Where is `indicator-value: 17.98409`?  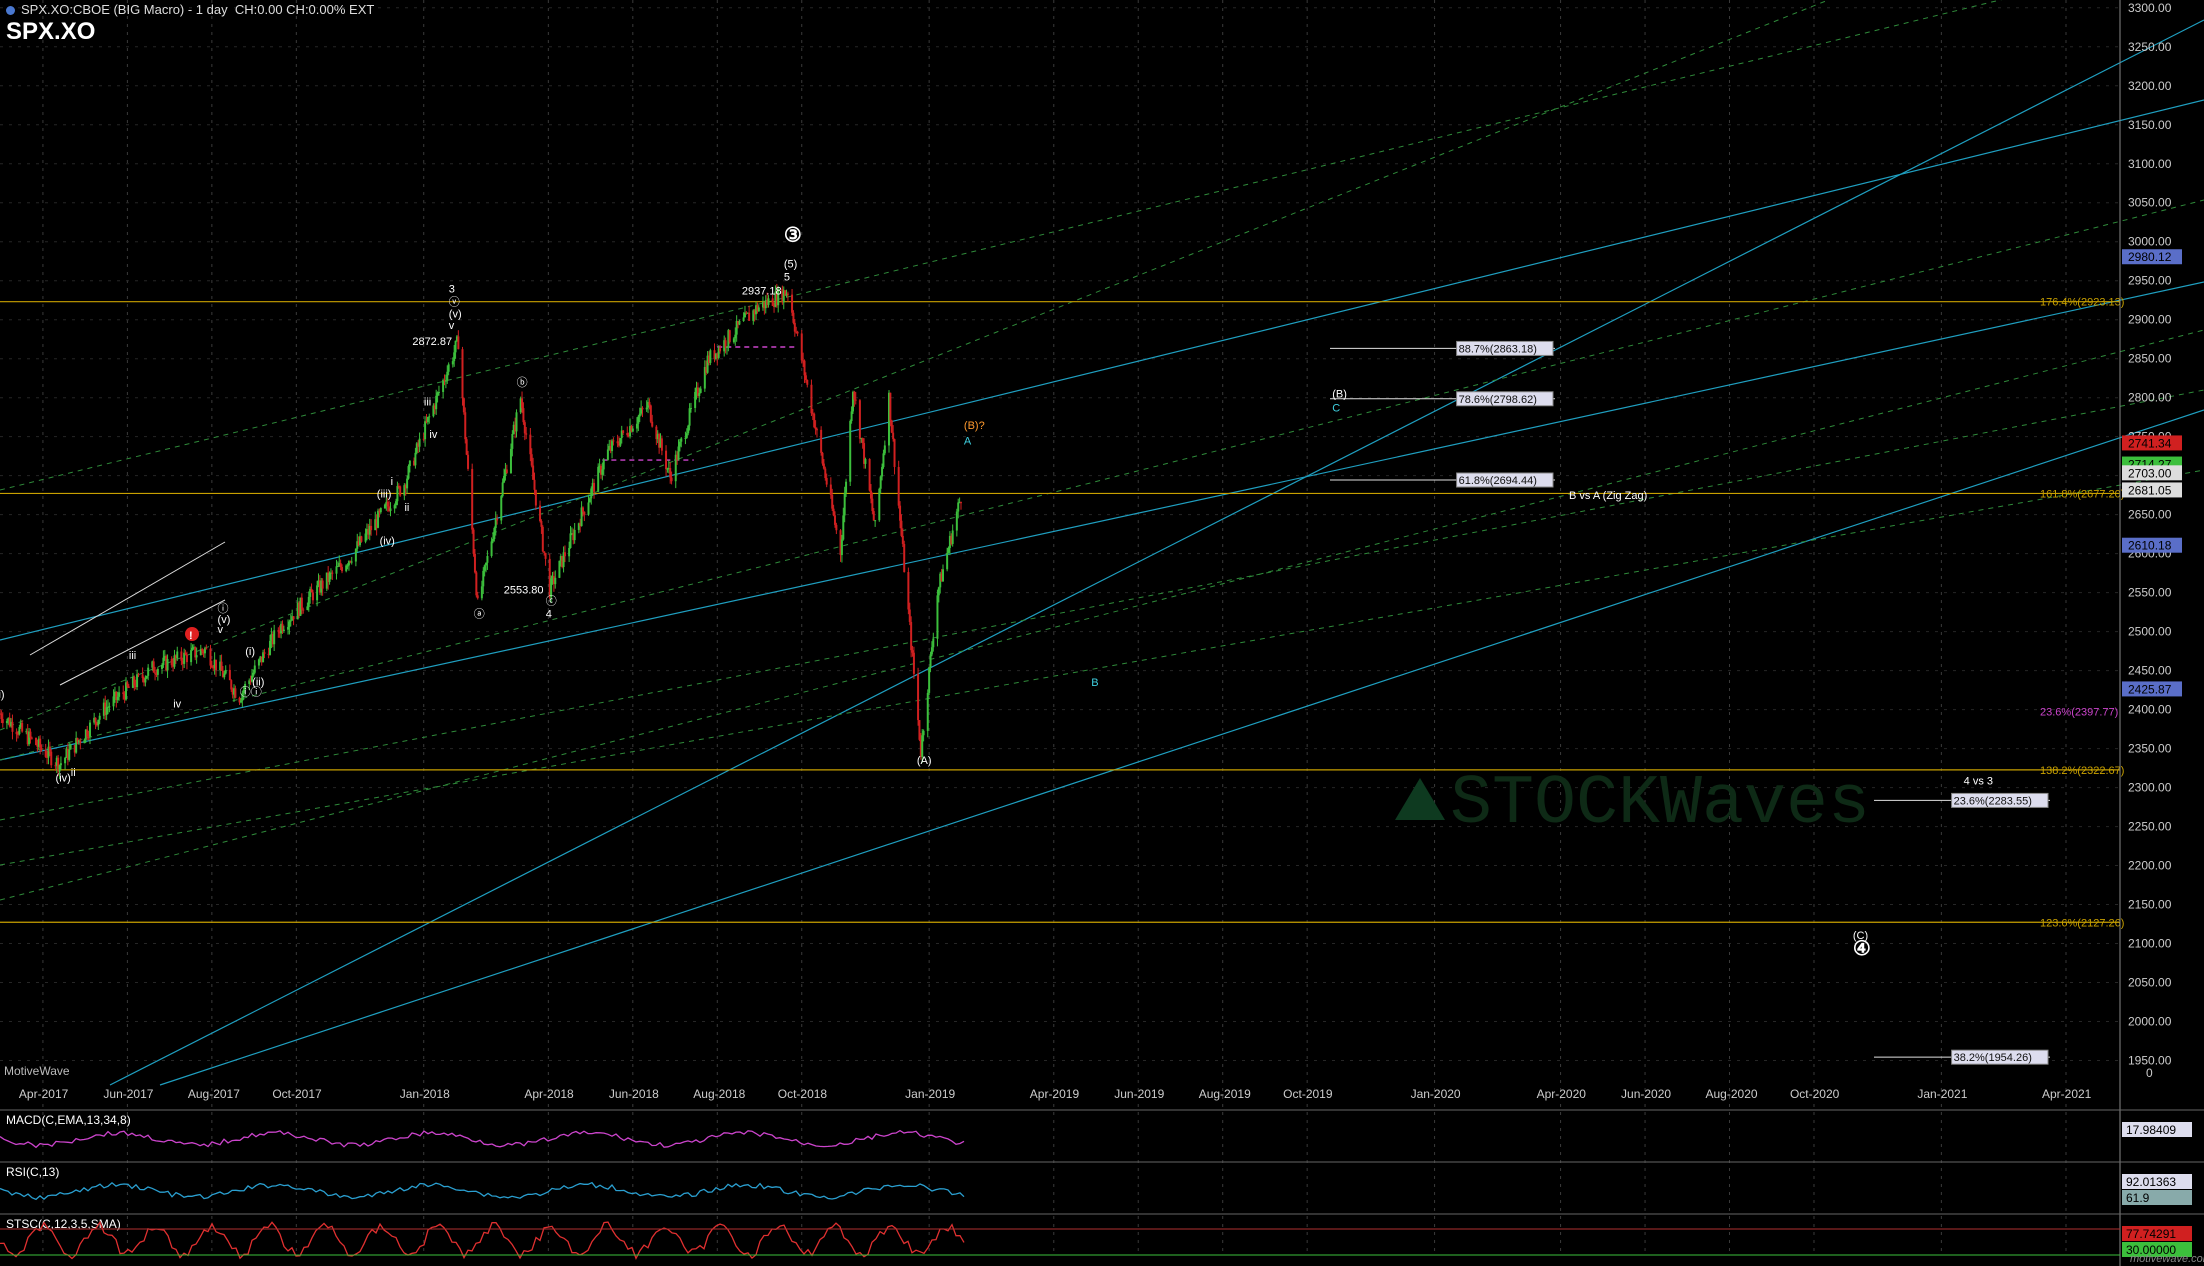
indicator-value: 17.98409 is located at coordinates (2151, 1130).